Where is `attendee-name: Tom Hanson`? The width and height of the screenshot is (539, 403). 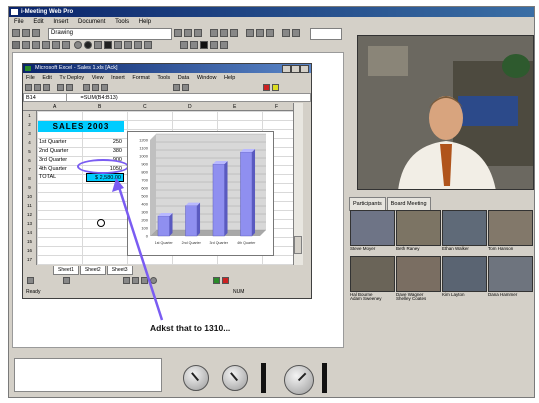
attendee-name: Tom Hanson is located at coordinates (501, 248).